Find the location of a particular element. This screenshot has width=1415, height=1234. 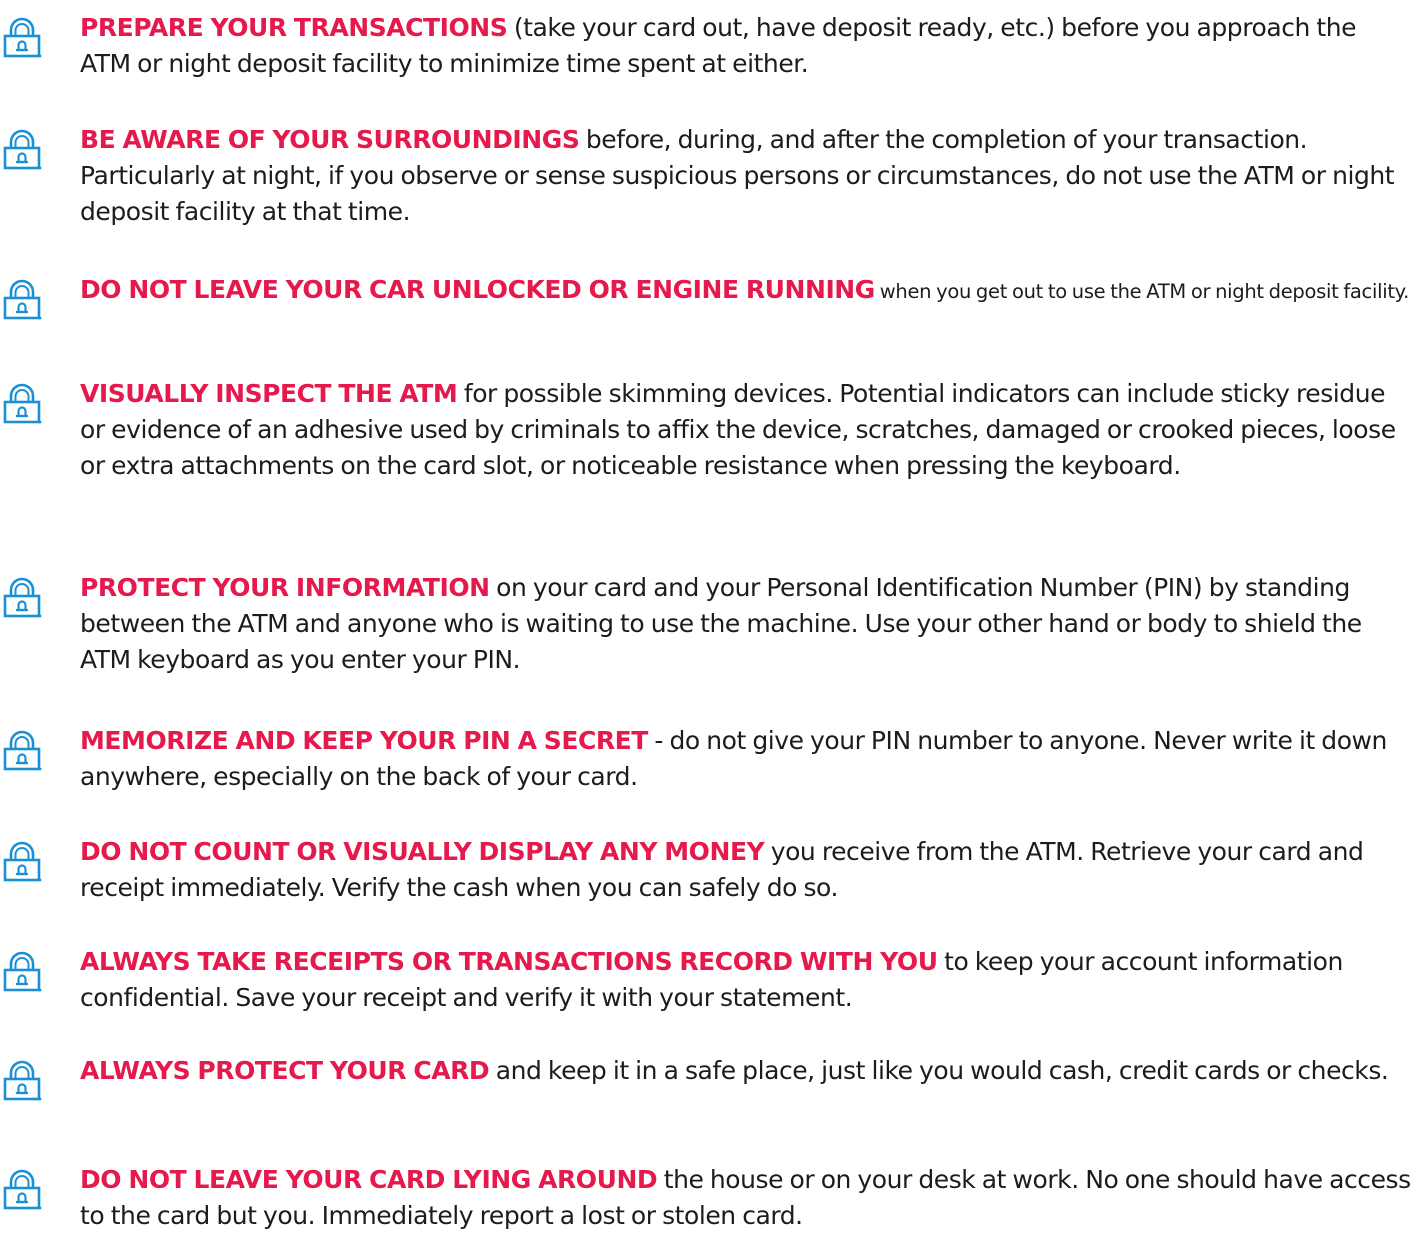

tip-heading: ALWAYS PROTECT YOUR CARD is located at coordinates (285, 1070).